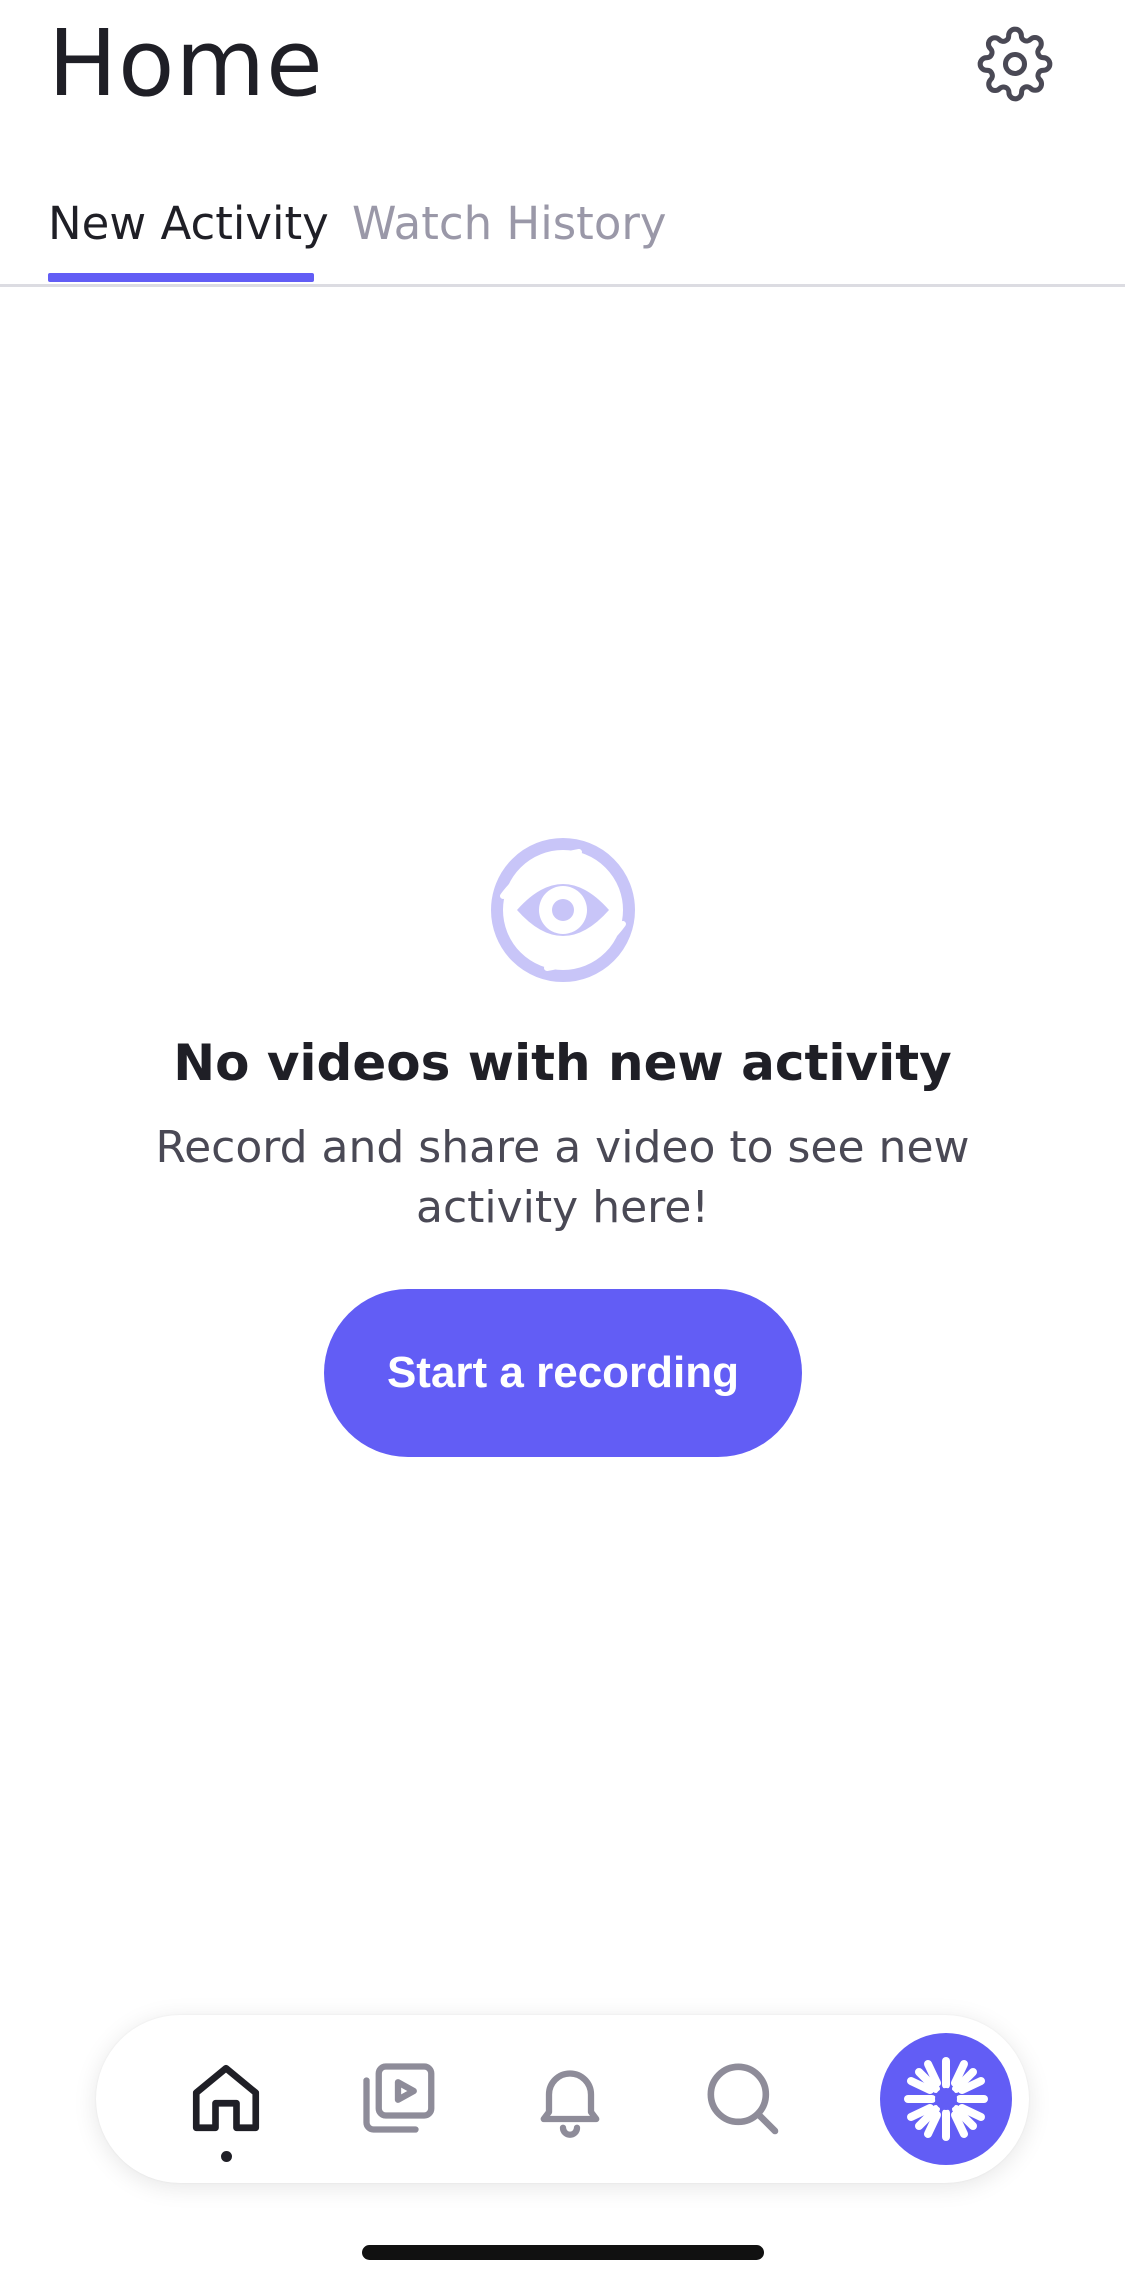 This screenshot has width=1125, height=2284. I want to click on empty-state-title: No videos with new activity, so click(562, 1063).